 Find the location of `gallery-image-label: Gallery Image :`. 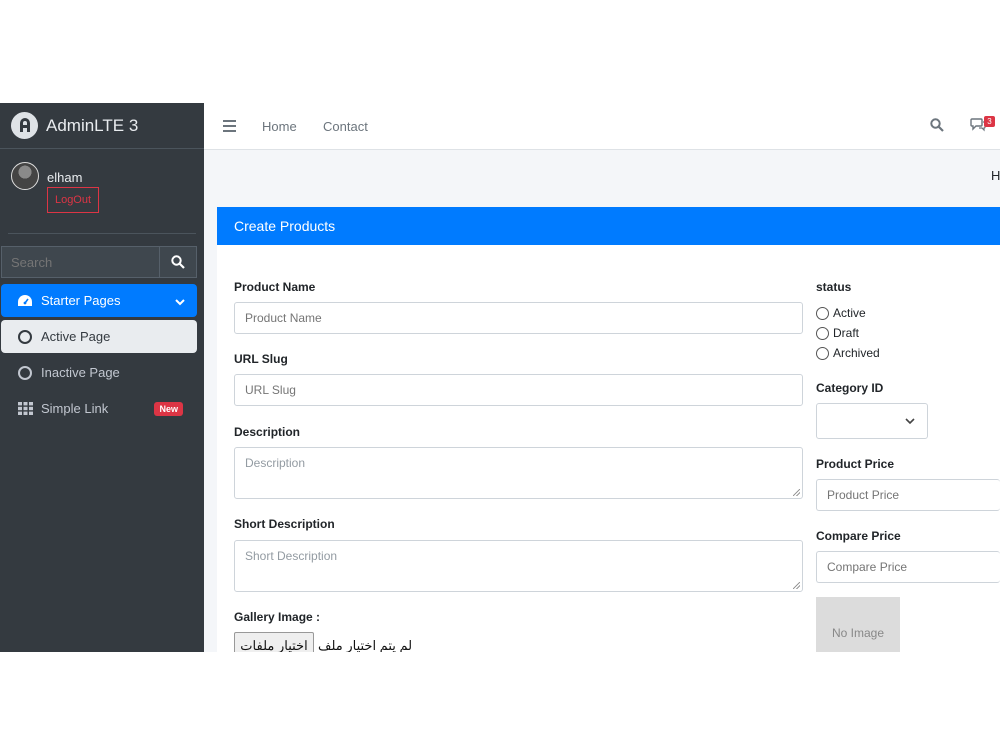

gallery-image-label: Gallery Image : is located at coordinates (277, 617).